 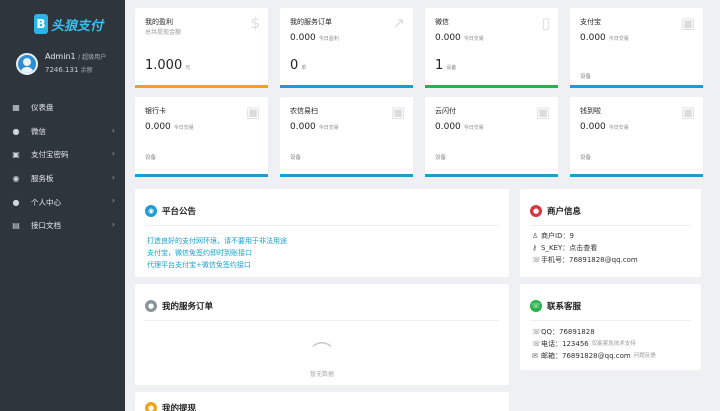 I want to click on merchant-key-link: S_KEY：点击查看, so click(x=569, y=248).